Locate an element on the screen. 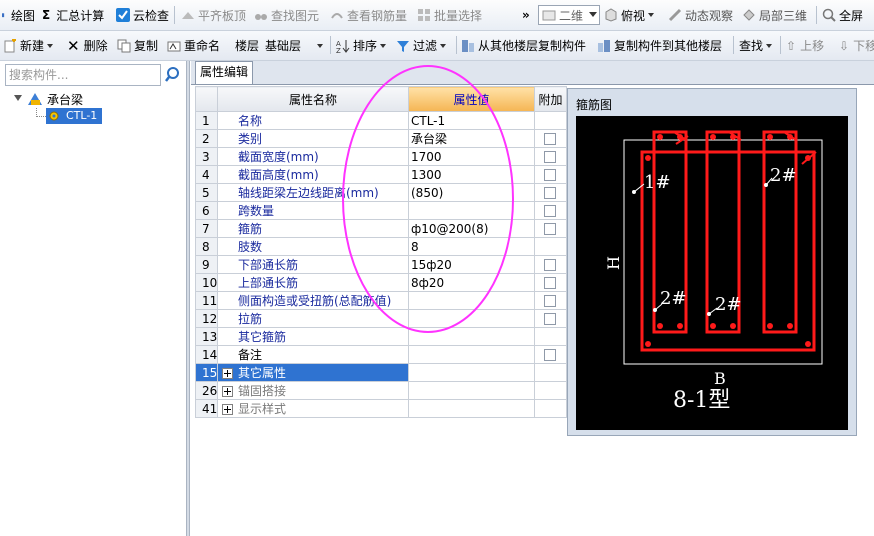  tree-item-root: 承台梁 is located at coordinates (65, 99).